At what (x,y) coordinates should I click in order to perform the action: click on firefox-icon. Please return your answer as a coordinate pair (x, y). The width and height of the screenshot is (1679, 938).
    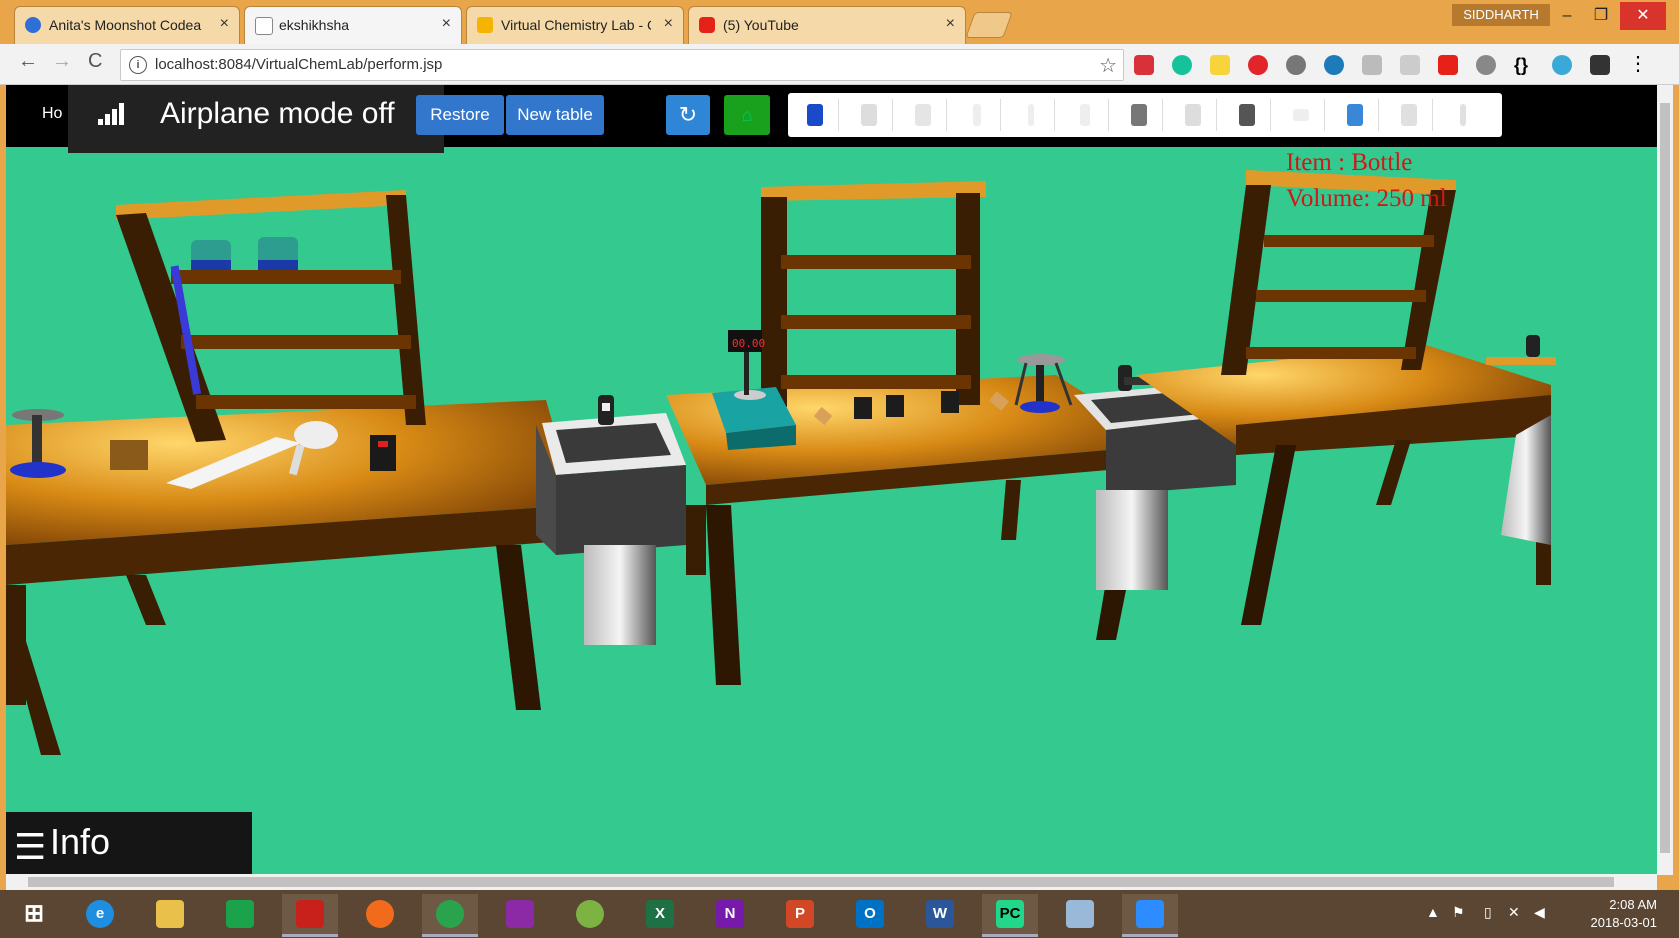
    Looking at the image, I should click on (380, 914).